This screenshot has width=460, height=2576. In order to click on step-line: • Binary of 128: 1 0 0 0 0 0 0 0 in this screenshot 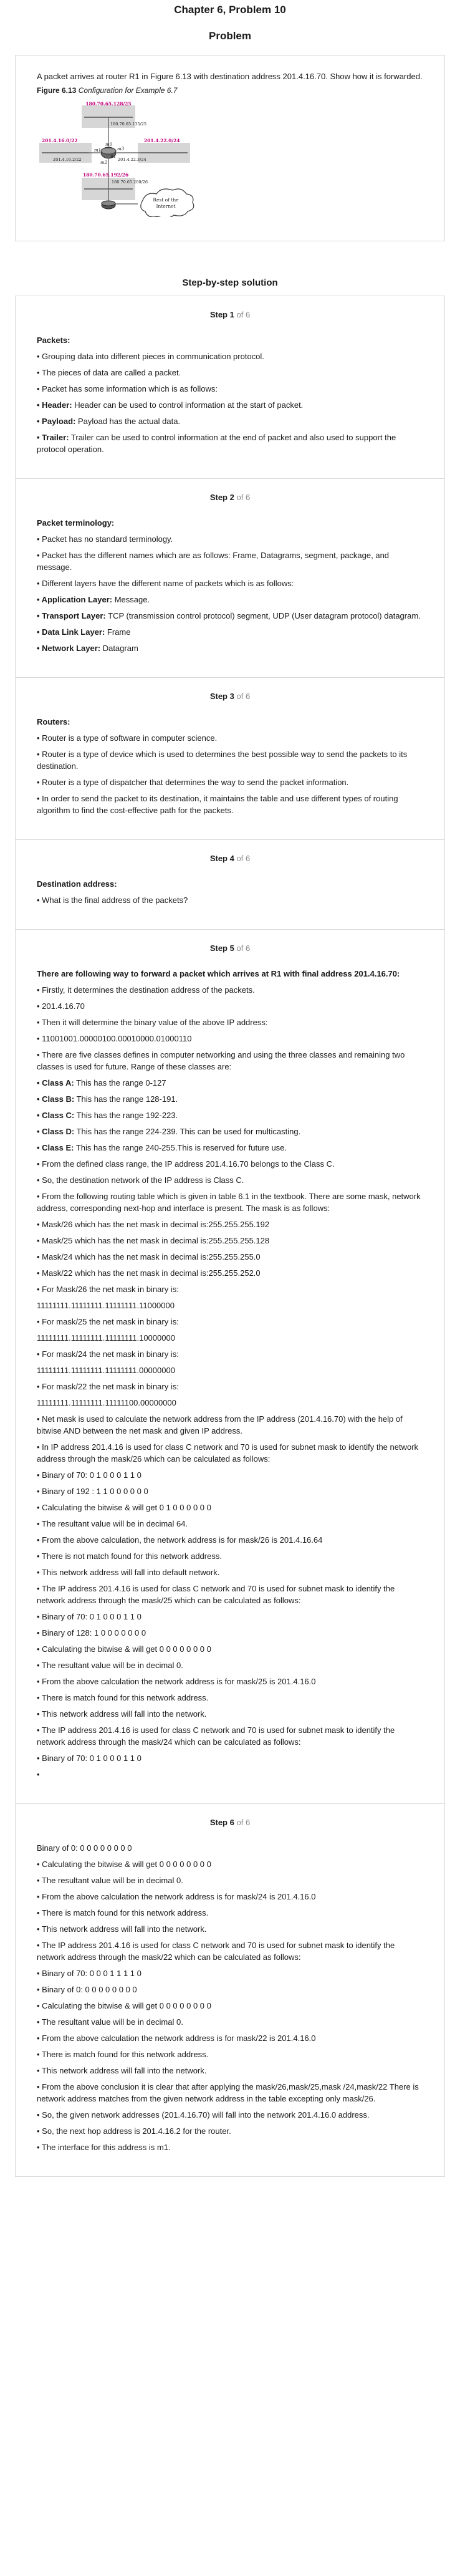, I will do `click(230, 1633)`.